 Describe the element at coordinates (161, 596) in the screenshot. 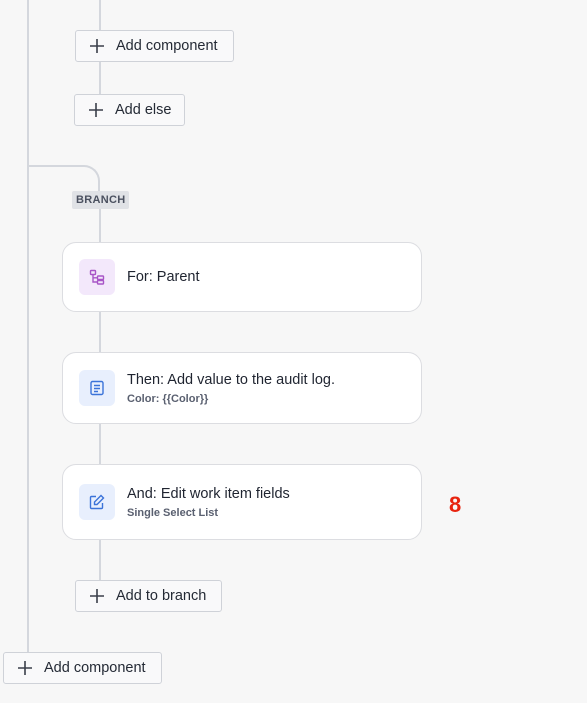

I see `add-to-branch-label: Add to branch` at that location.